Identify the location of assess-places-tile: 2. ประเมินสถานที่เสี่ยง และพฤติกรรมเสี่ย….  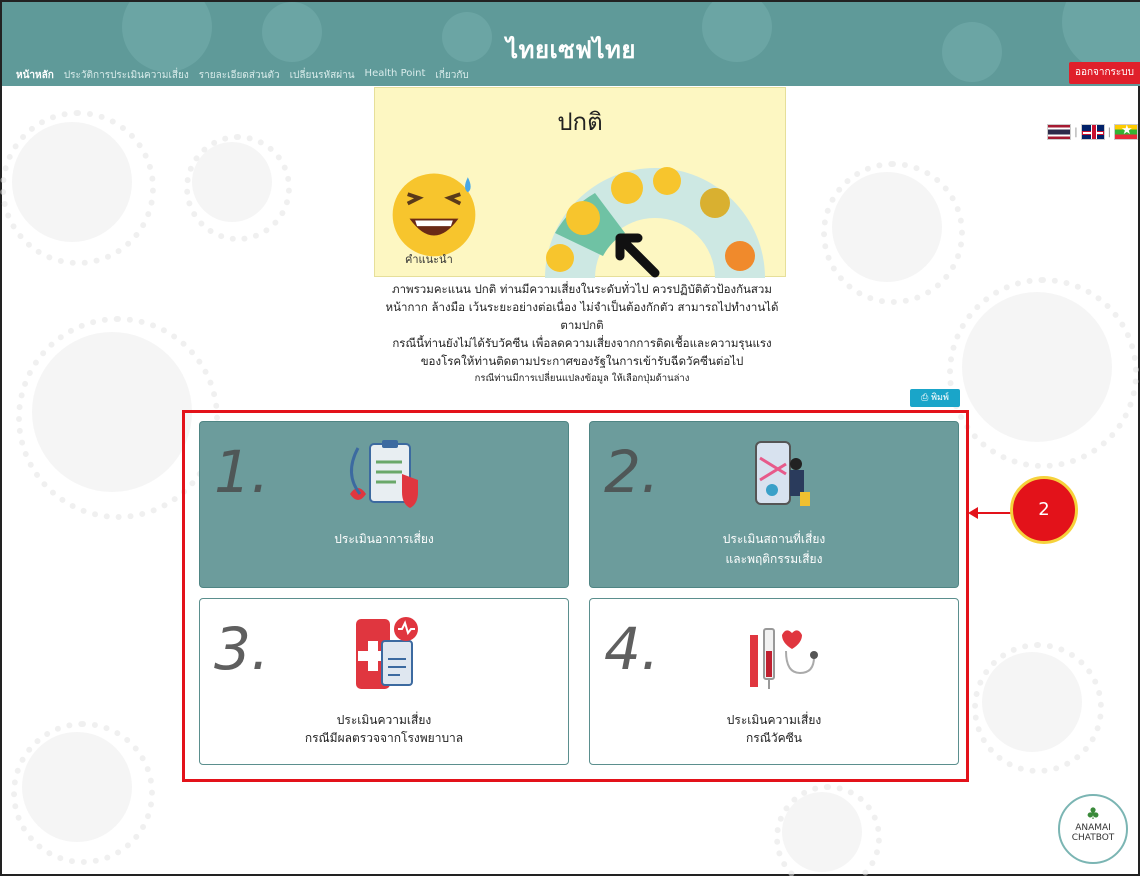
(774, 504).